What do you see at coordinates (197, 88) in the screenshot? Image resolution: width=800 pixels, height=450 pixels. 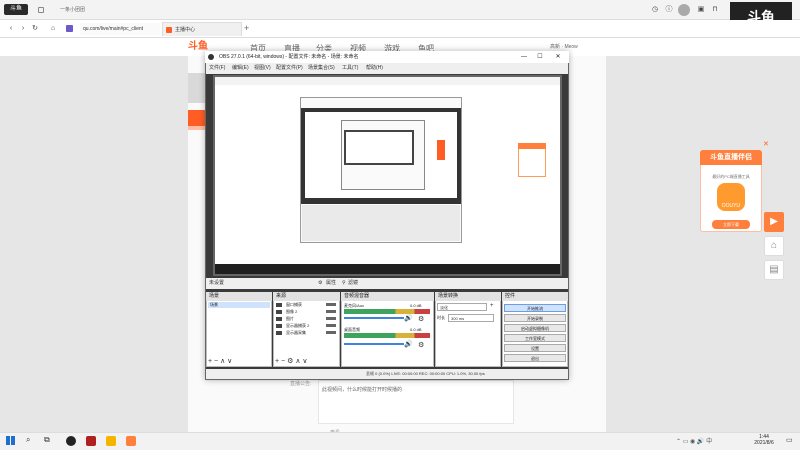 I see `sidebar-block` at bounding box center [197, 88].